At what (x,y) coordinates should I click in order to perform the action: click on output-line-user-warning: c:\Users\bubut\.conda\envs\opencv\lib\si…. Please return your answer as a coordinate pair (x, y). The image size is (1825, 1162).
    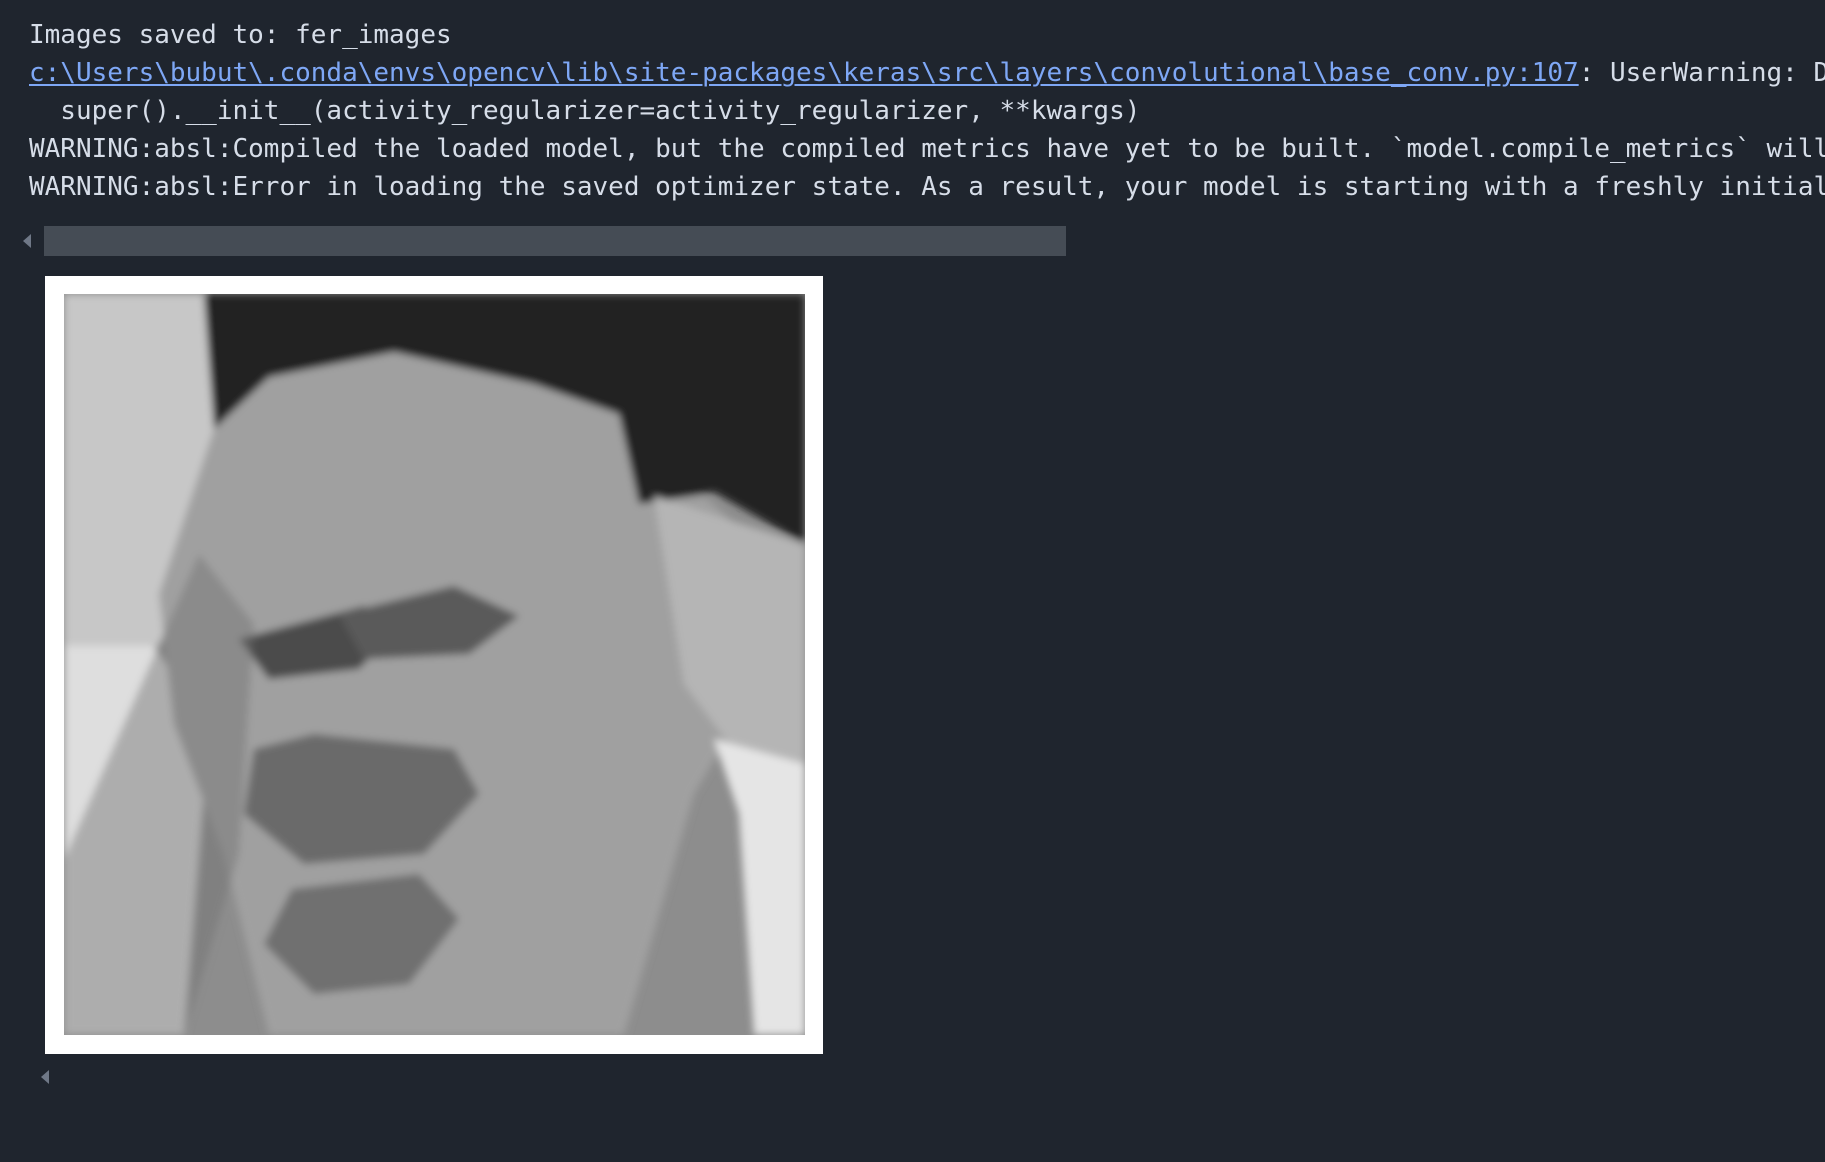
    Looking at the image, I should click on (927, 73).